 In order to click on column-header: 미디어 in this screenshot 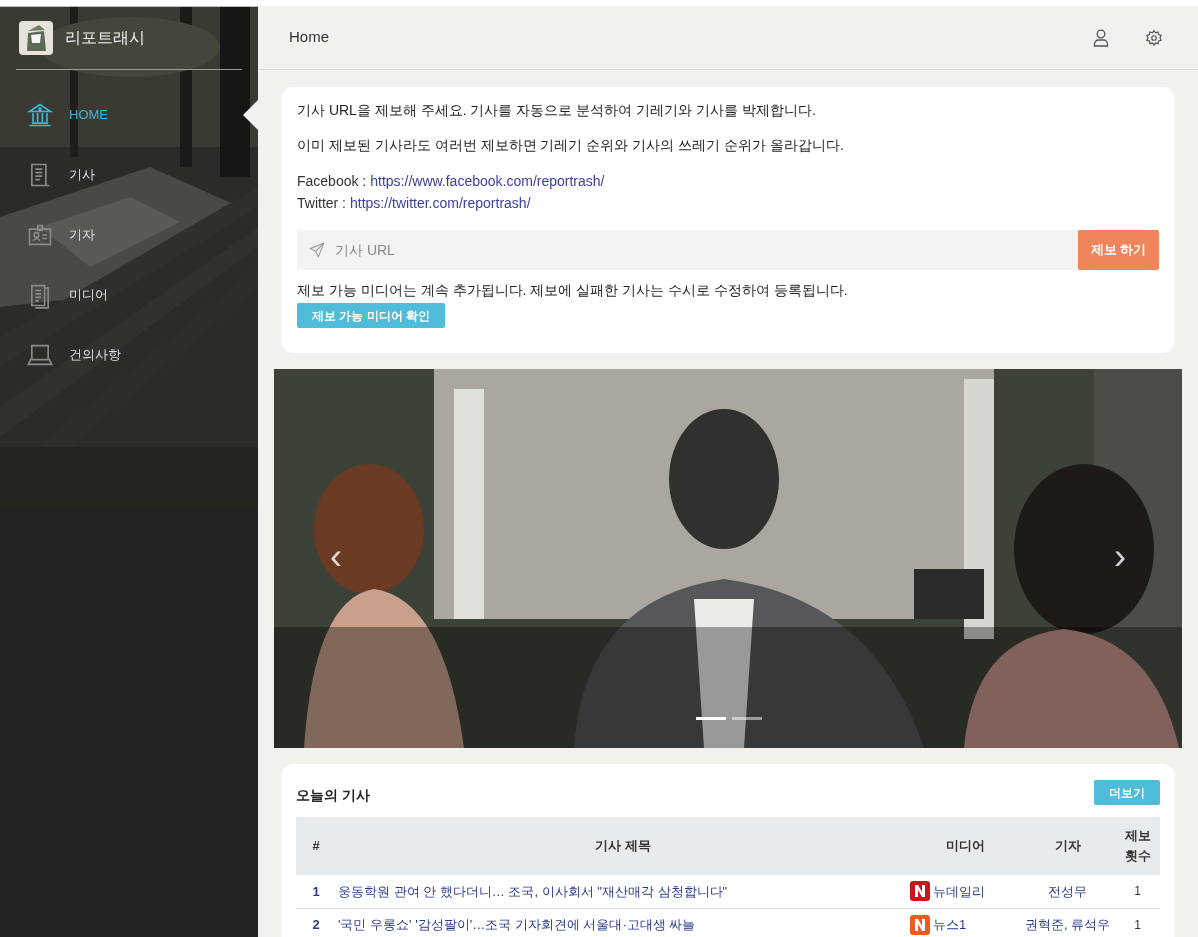, I will do `click(965, 846)`.